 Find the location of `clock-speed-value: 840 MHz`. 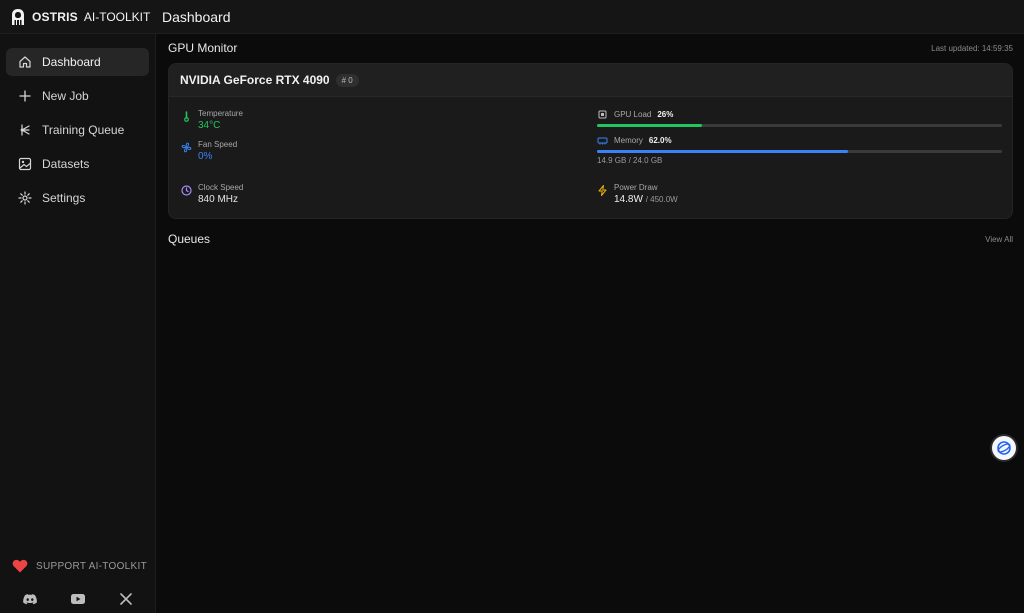

clock-speed-value: 840 MHz is located at coordinates (218, 199).